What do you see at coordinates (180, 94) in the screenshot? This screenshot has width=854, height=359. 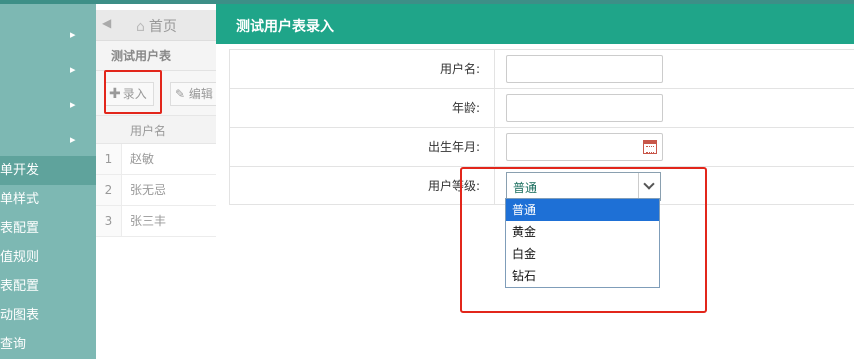 I see `pencil-icon: ✎` at bounding box center [180, 94].